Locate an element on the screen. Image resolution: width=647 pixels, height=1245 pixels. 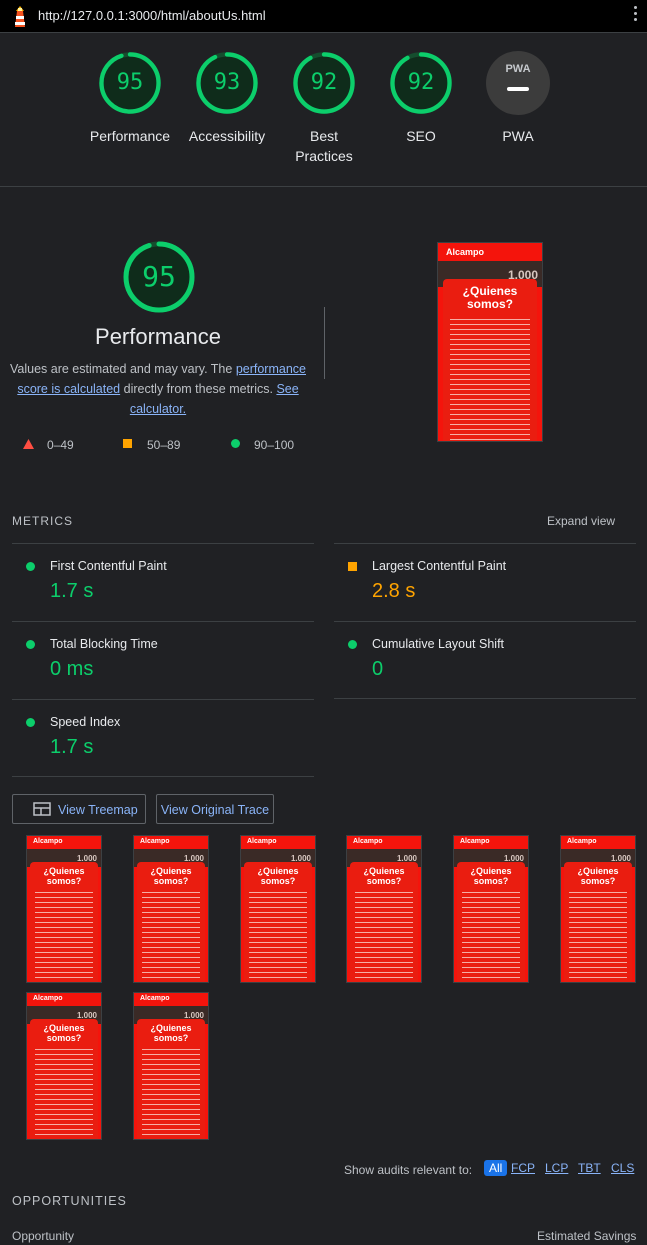
performance-gauge-large: 95 is located at coordinates (159, 277).